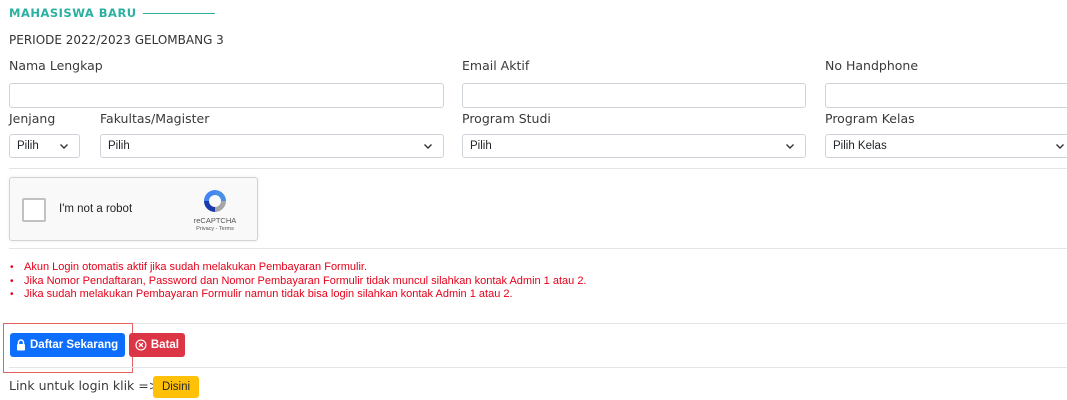 Image resolution: width=1067 pixels, height=400 pixels. What do you see at coordinates (496, 65) in the screenshot?
I see `email-label: Email Aktif` at bounding box center [496, 65].